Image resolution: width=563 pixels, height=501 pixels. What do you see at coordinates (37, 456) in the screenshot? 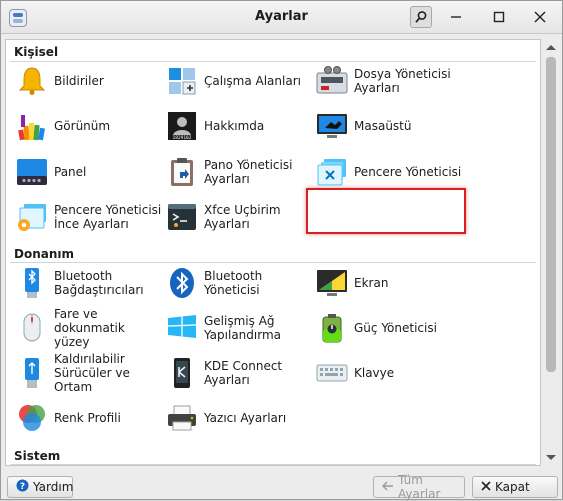
I see `section-title-system: Sistem` at bounding box center [37, 456].